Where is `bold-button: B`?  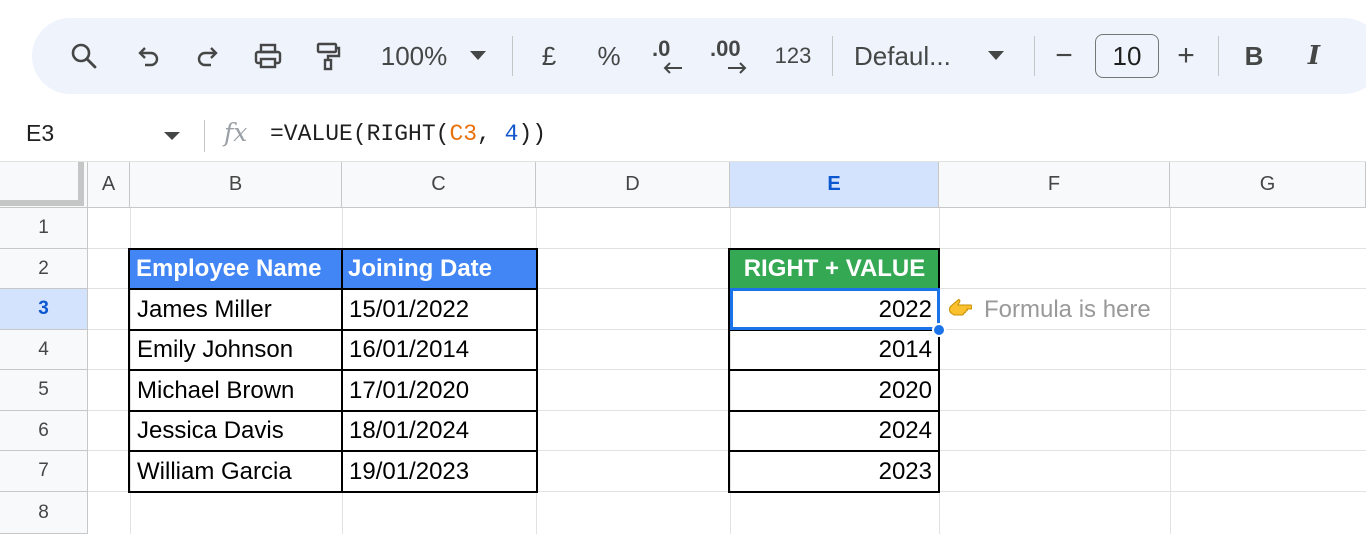 bold-button: B is located at coordinates (1254, 56).